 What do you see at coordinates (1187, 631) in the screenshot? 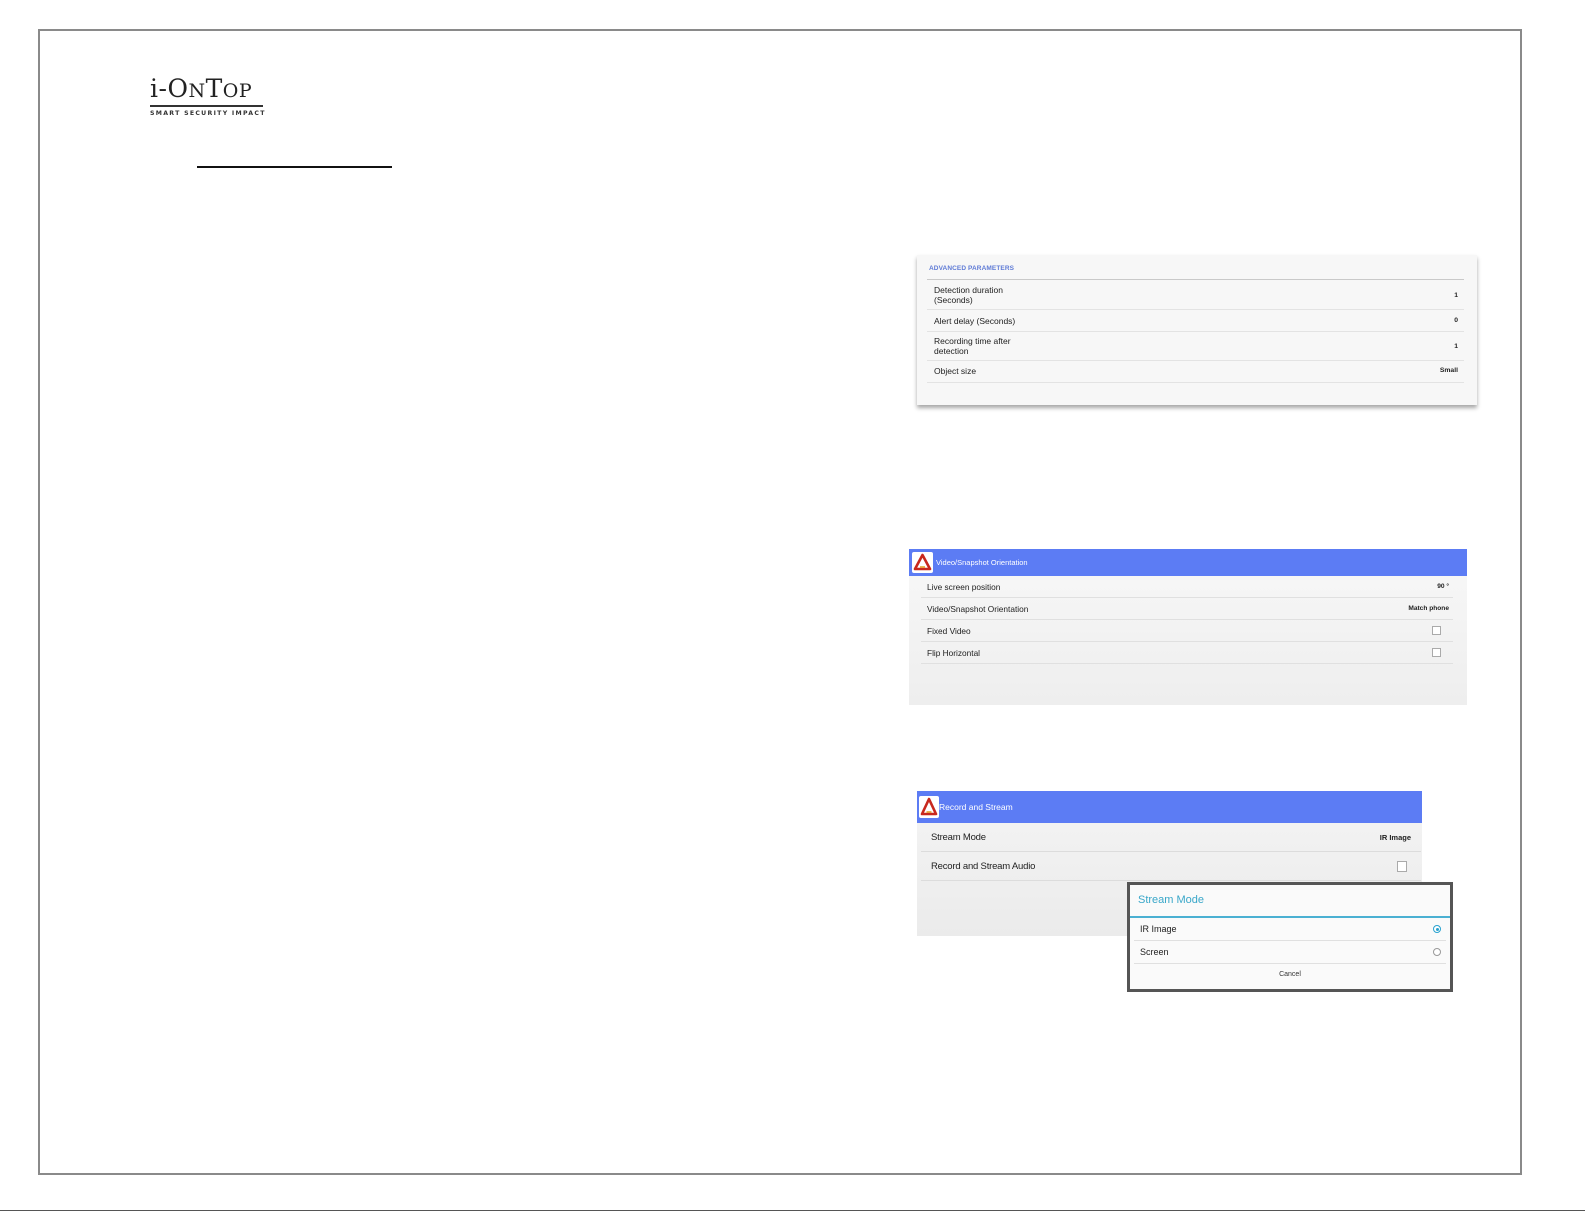
I see `setting-row-fixed-video: Fixed Video` at bounding box center [1187, 631].